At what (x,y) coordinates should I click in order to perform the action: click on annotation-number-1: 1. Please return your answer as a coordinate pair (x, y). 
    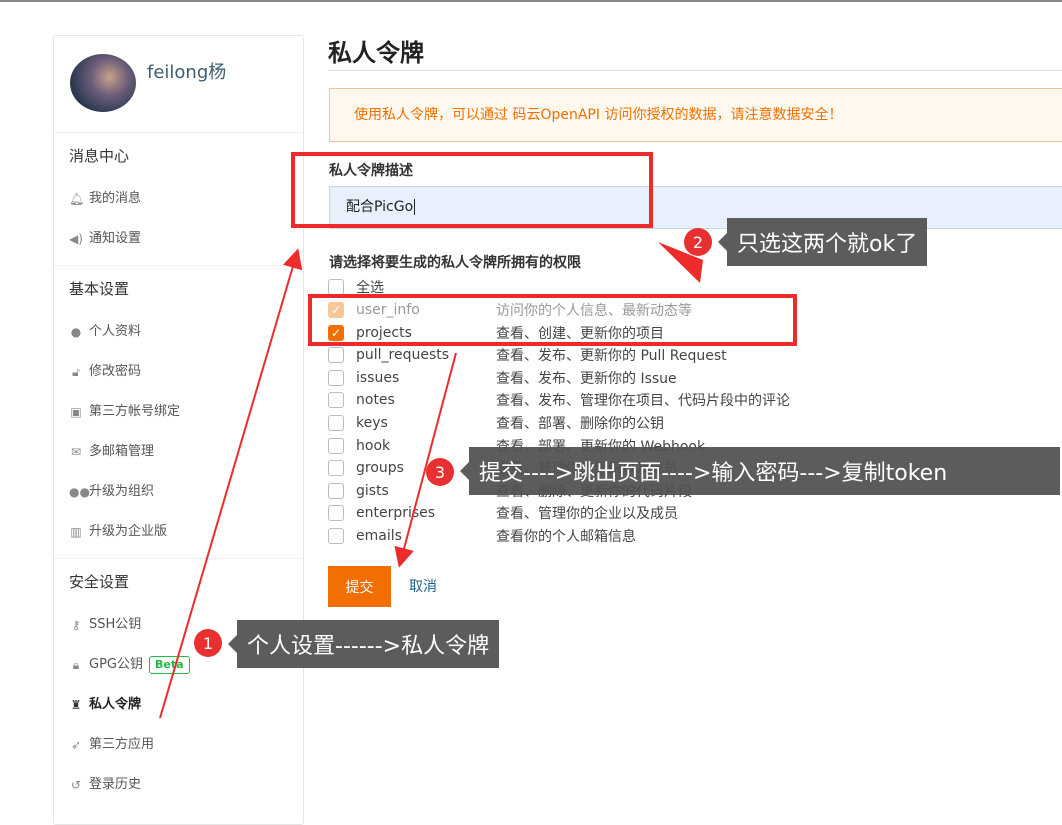
    Looking at the image, I should click on (208, 643).